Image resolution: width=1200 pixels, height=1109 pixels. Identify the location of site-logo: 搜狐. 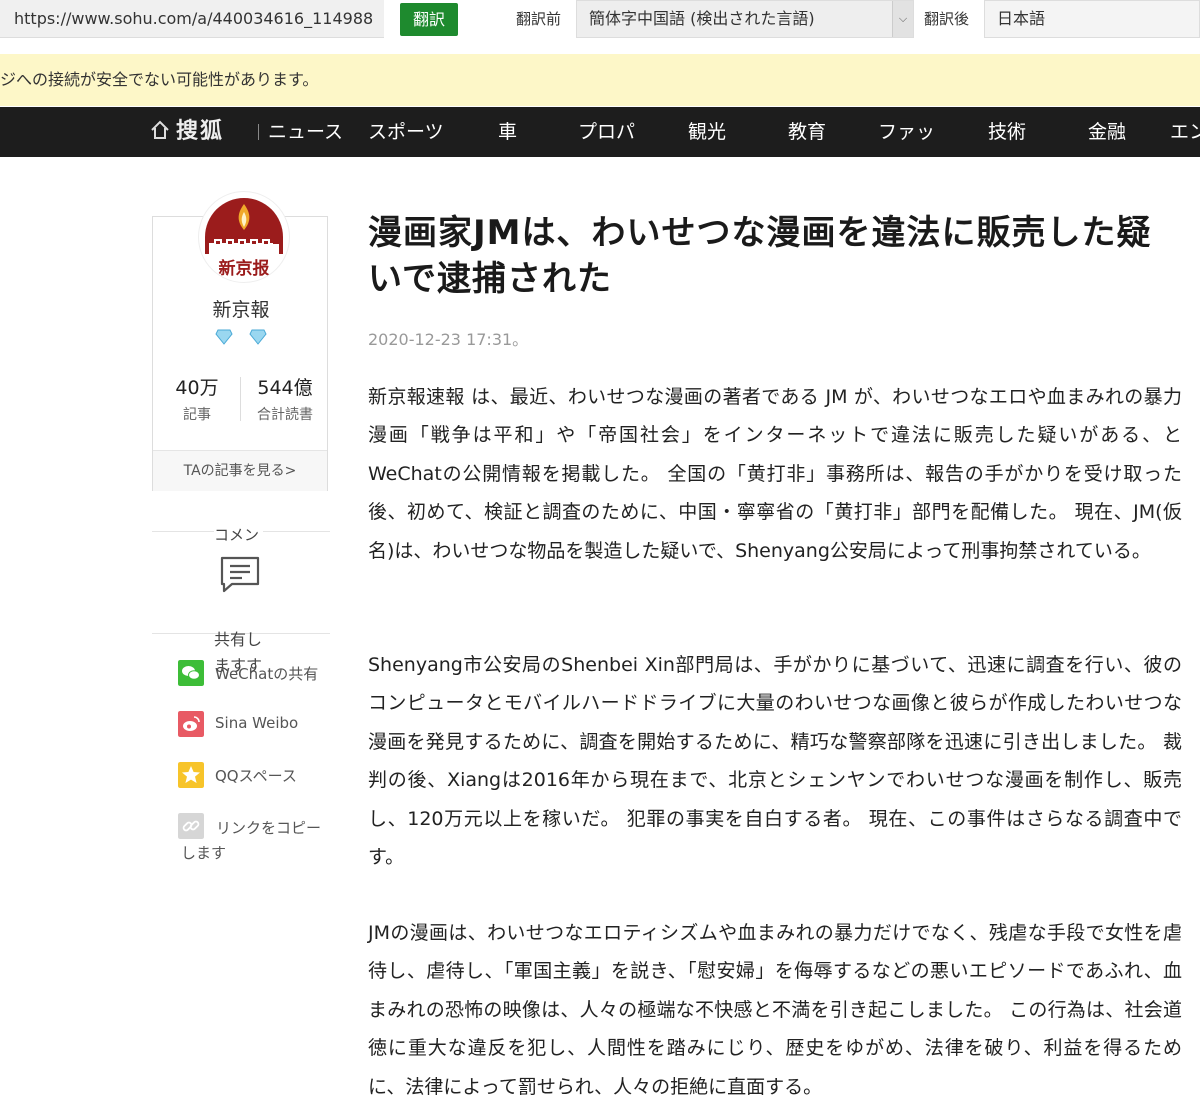
(187, 132).